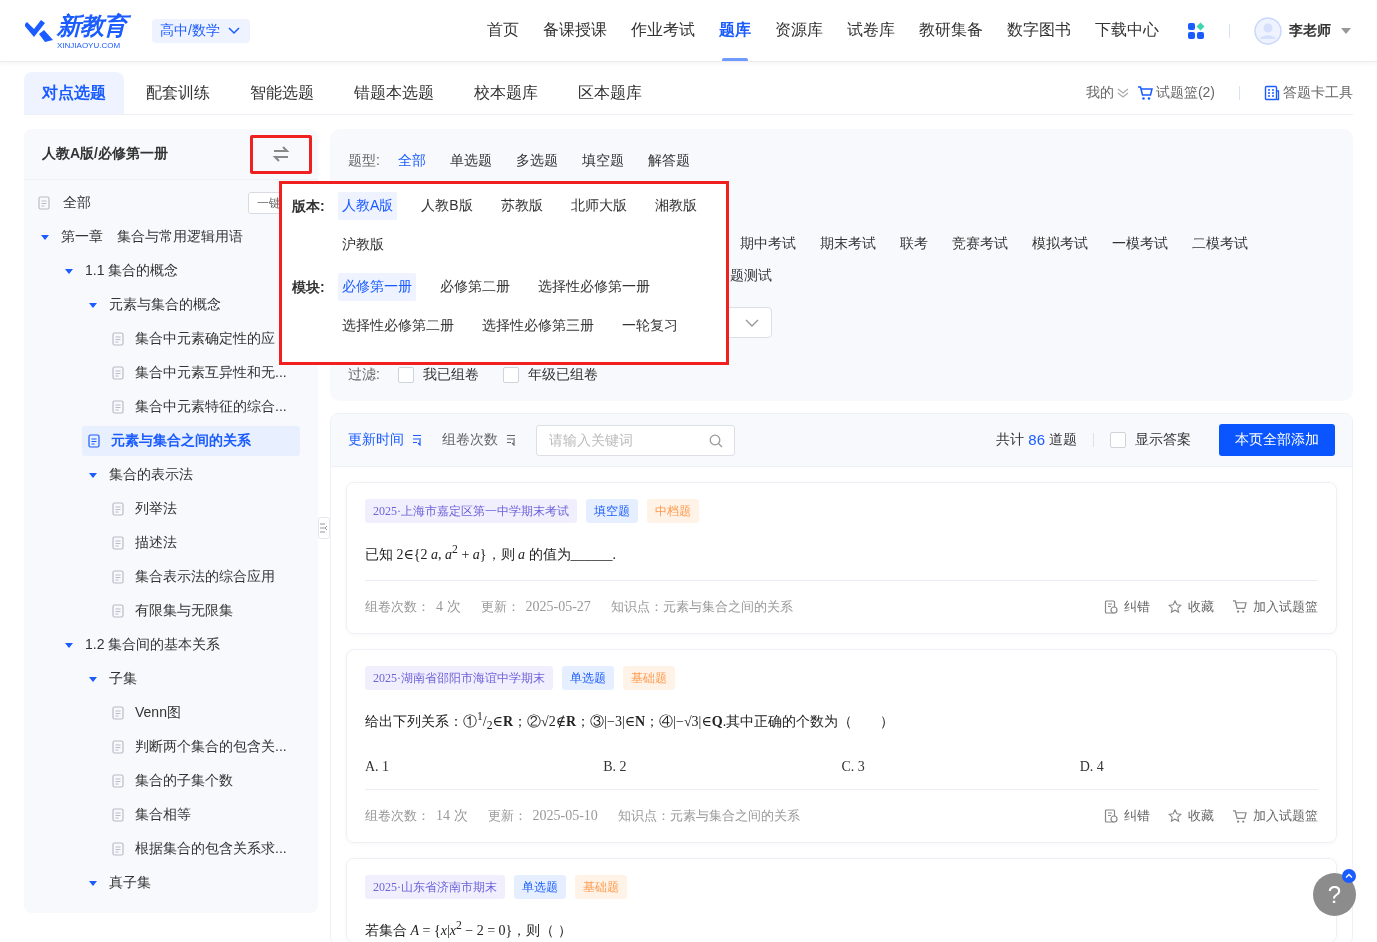 This screenshot has height=942, width=1377. I want to click on meta-text: 14 次, so click(452, 816).